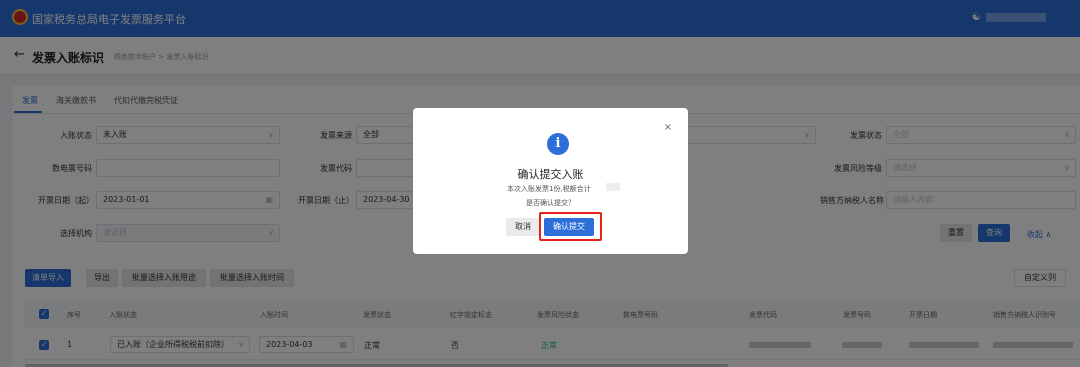 The image size is (1080, 367). I want to click on dialog-summary-text: 本次入账发票1份,税额合计, so click(549, 189).